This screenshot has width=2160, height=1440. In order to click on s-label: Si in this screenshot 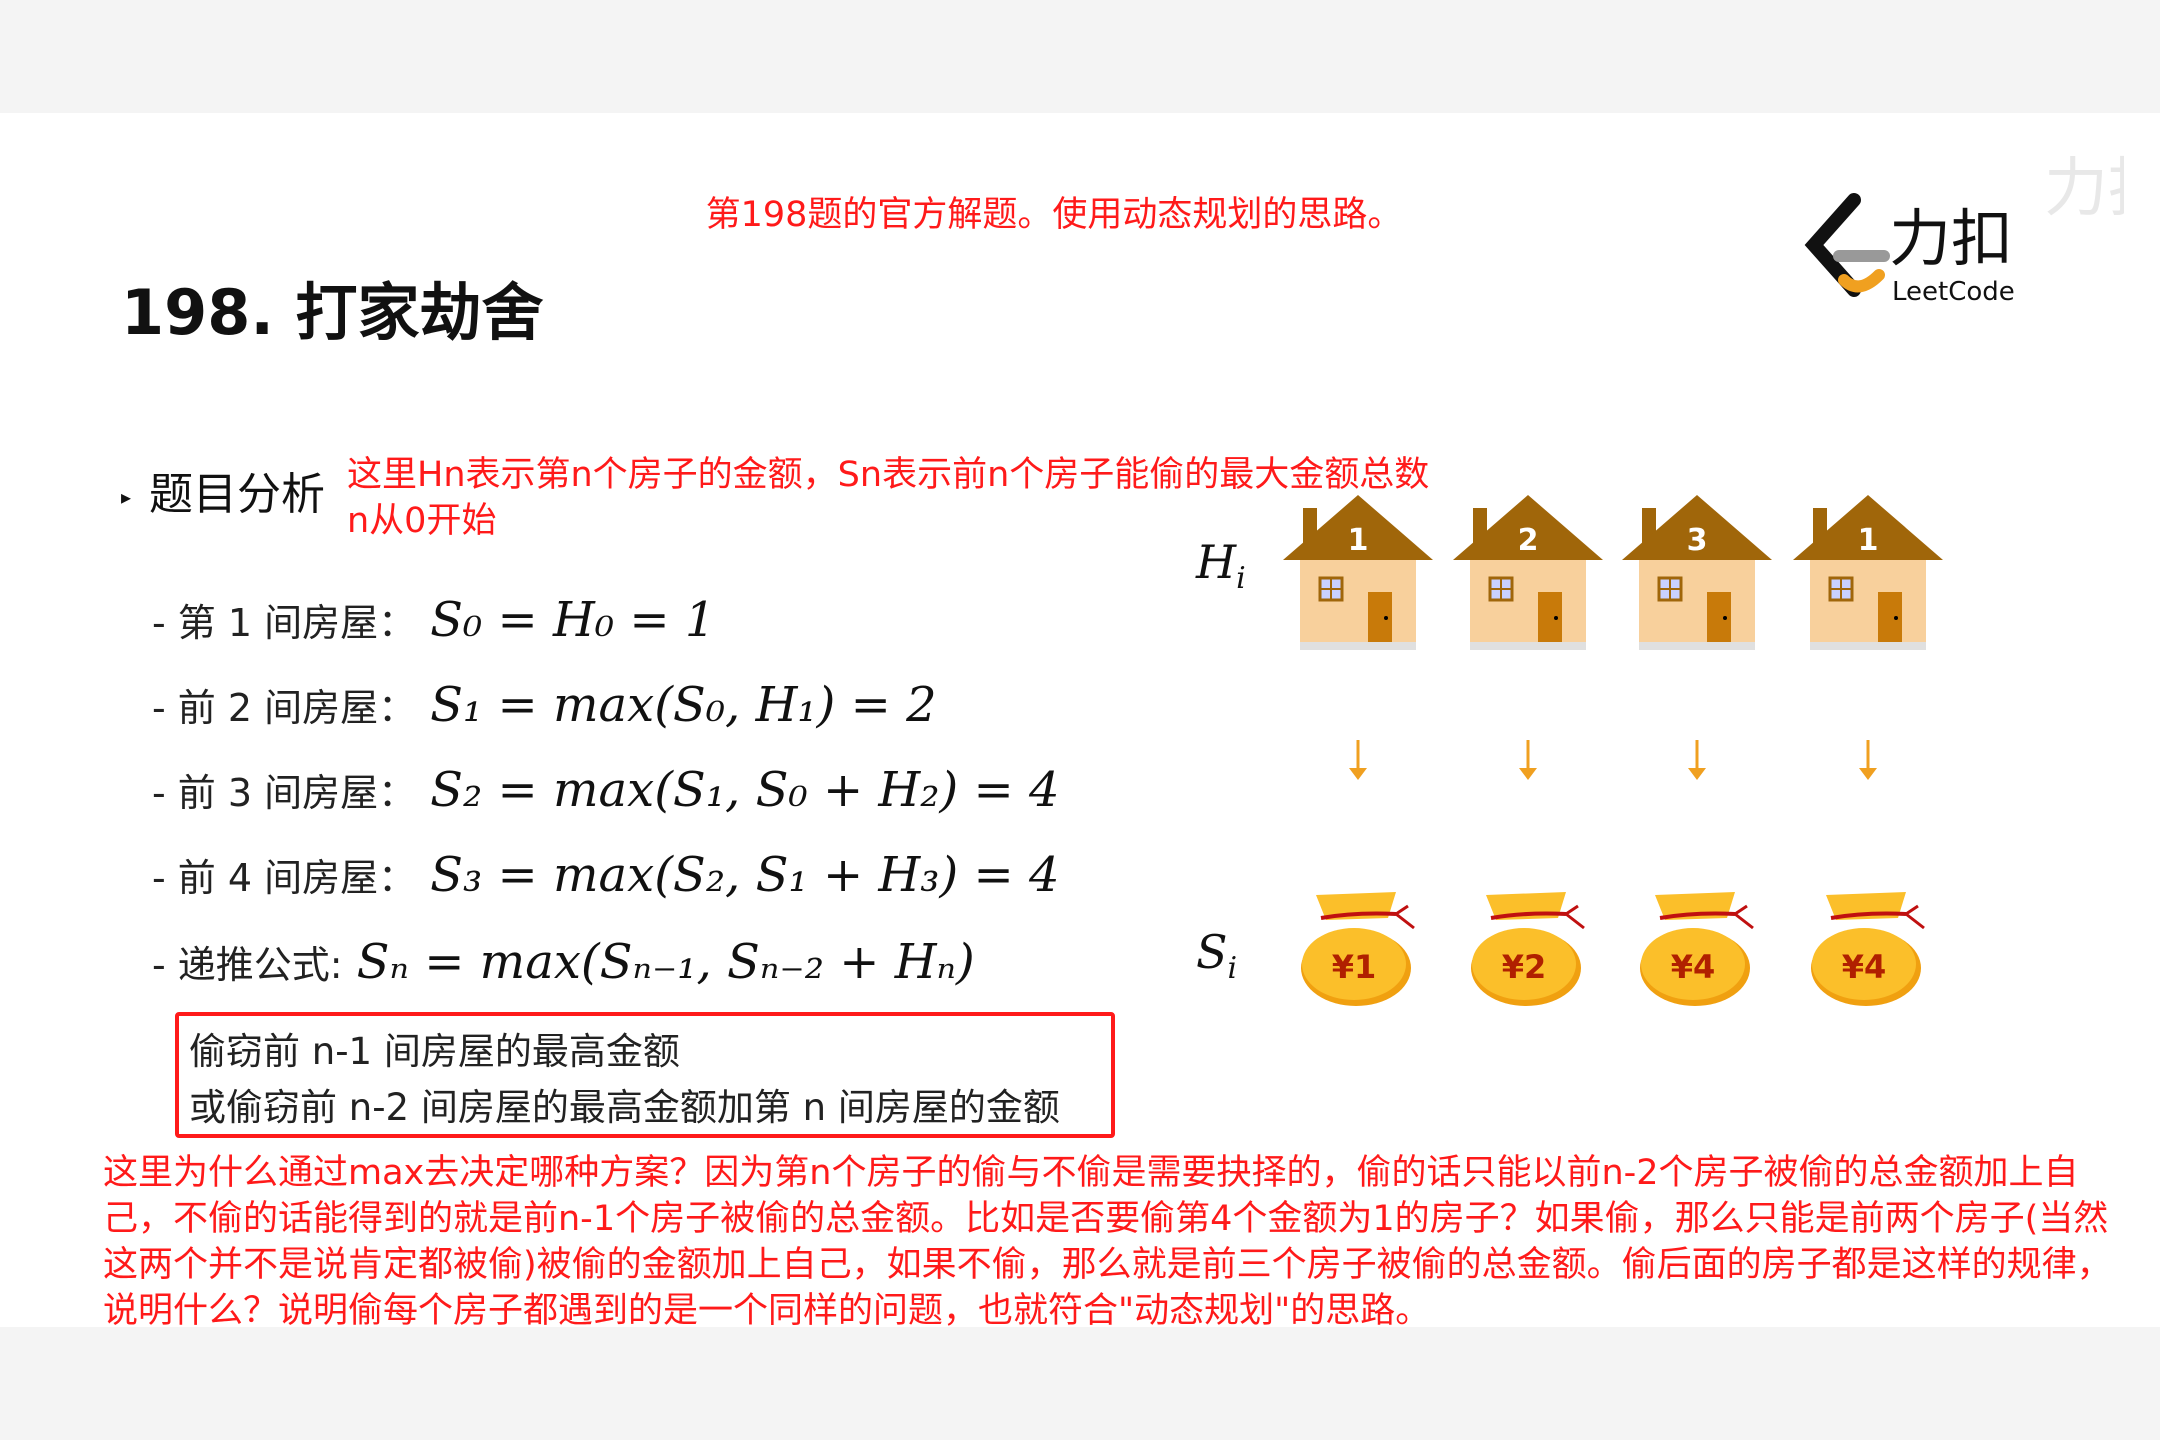, I will do `click(1217, 956)`.